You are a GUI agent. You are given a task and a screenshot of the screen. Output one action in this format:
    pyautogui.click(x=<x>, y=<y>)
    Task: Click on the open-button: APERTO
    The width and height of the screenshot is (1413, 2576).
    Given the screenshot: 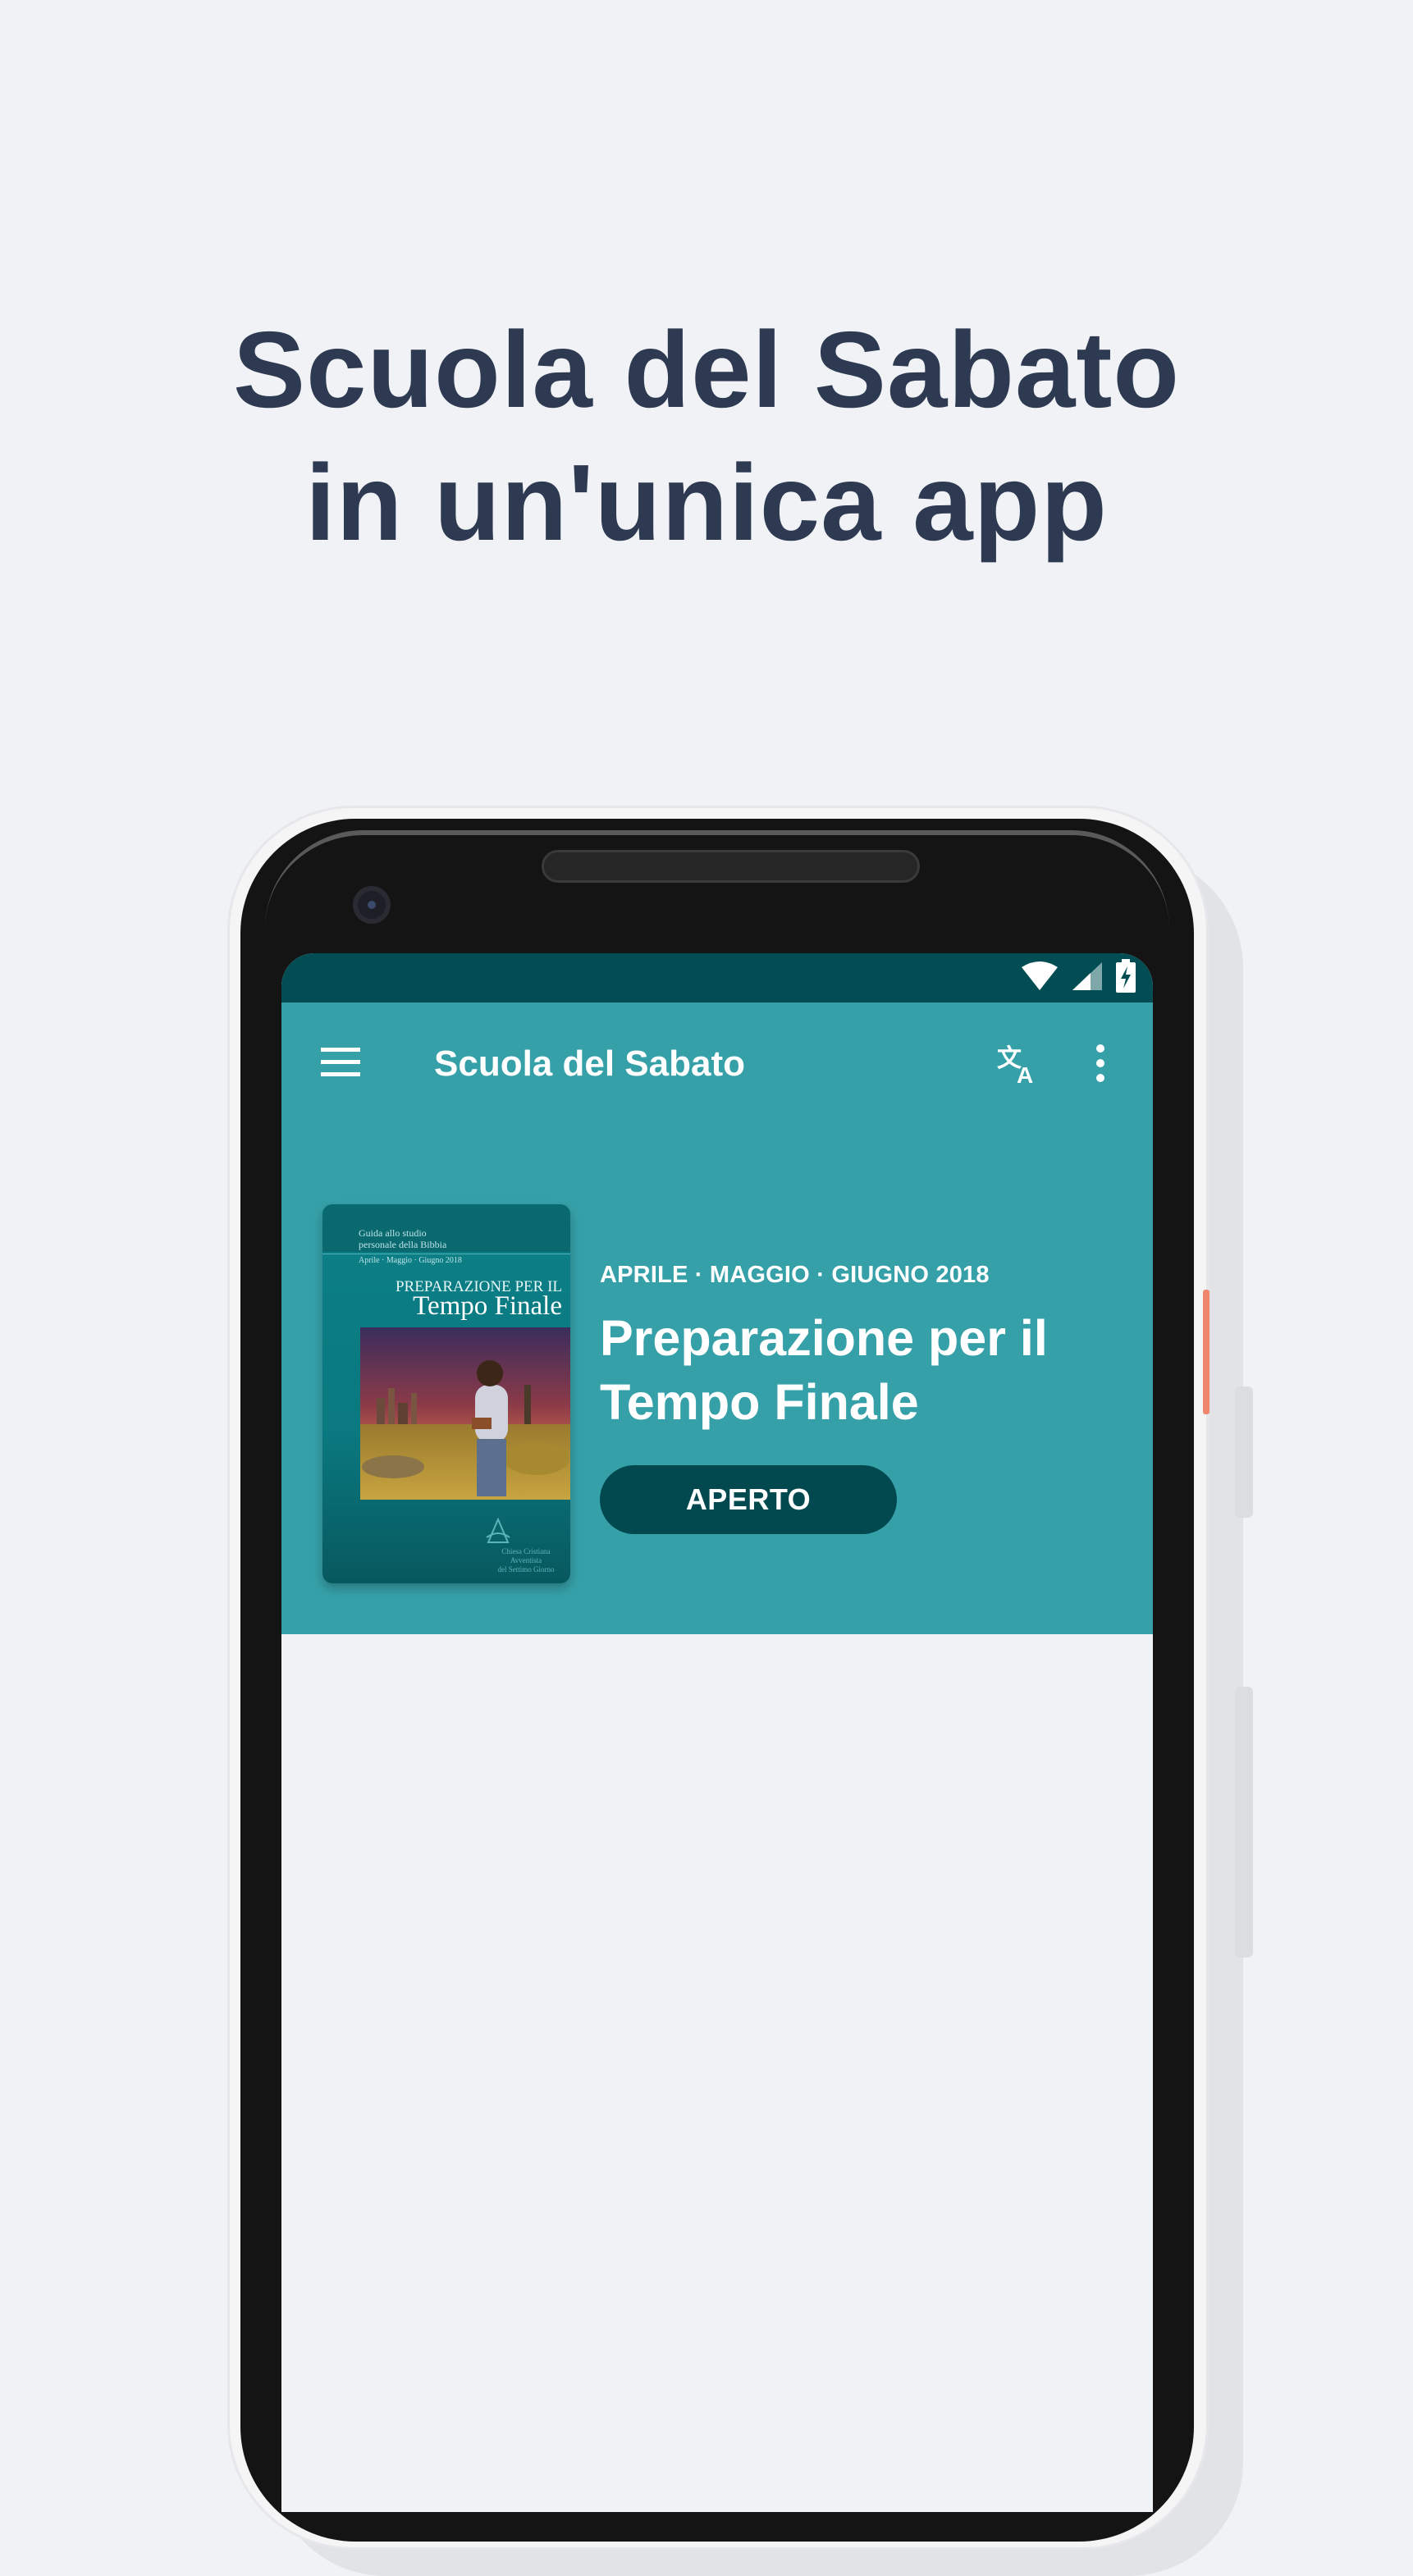 What is the action you would take?
    pyautogui.click(x=748, y=1499)
    